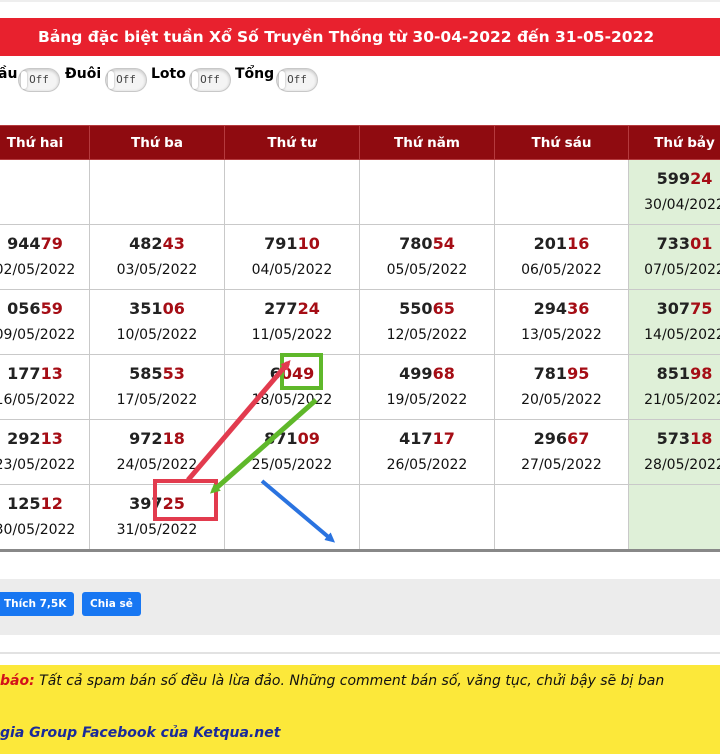 The height and width of the screenshot is (754, 720). What do you see at coordinates (550, 438) in the screenshot?
I see `result-number-head: 296` at bounding box center [550, 438].